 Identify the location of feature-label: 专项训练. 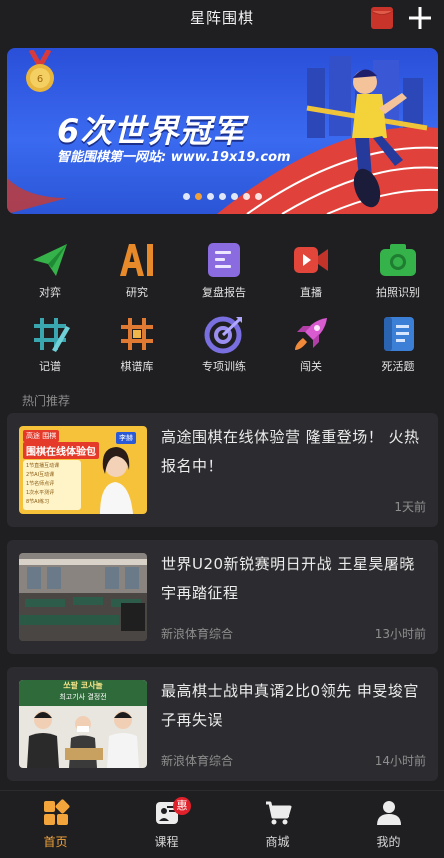
(224, 366).